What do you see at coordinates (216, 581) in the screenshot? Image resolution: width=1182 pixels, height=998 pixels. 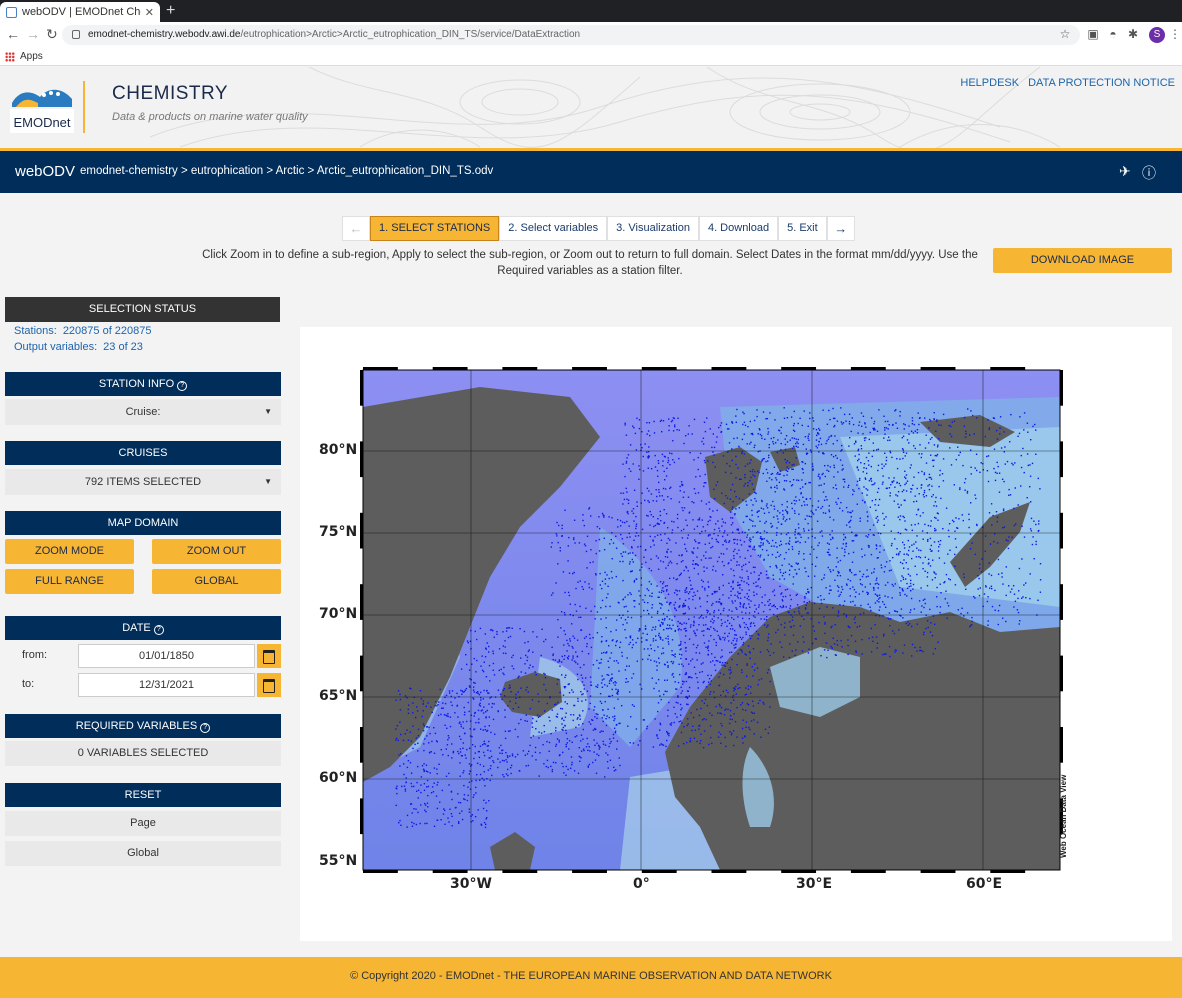 I see `global-button: GLOBAL` at bounding box center [216, 581].